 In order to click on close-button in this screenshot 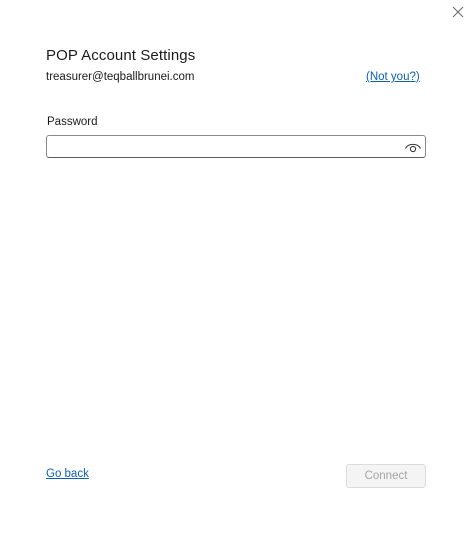, I will do `click(458, 12)`.